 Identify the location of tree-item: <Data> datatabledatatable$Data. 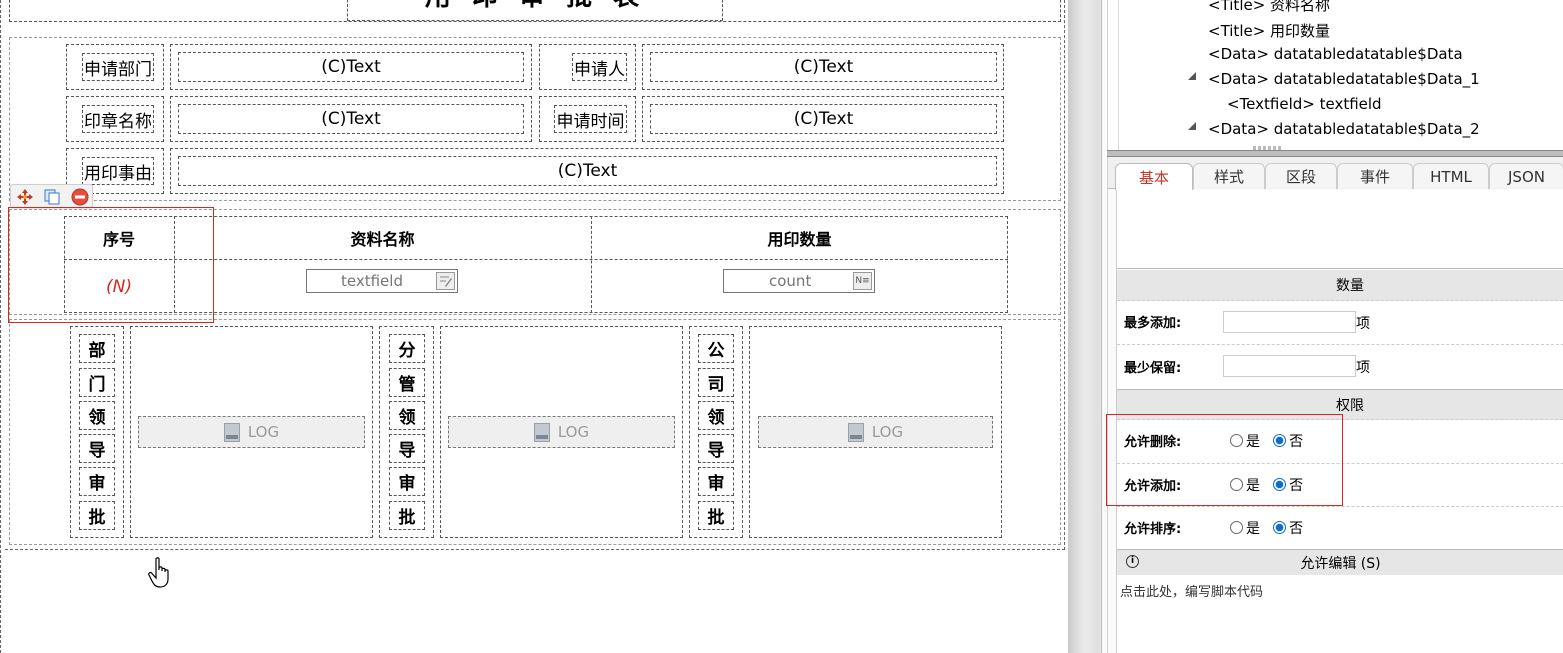
(1335, 55).